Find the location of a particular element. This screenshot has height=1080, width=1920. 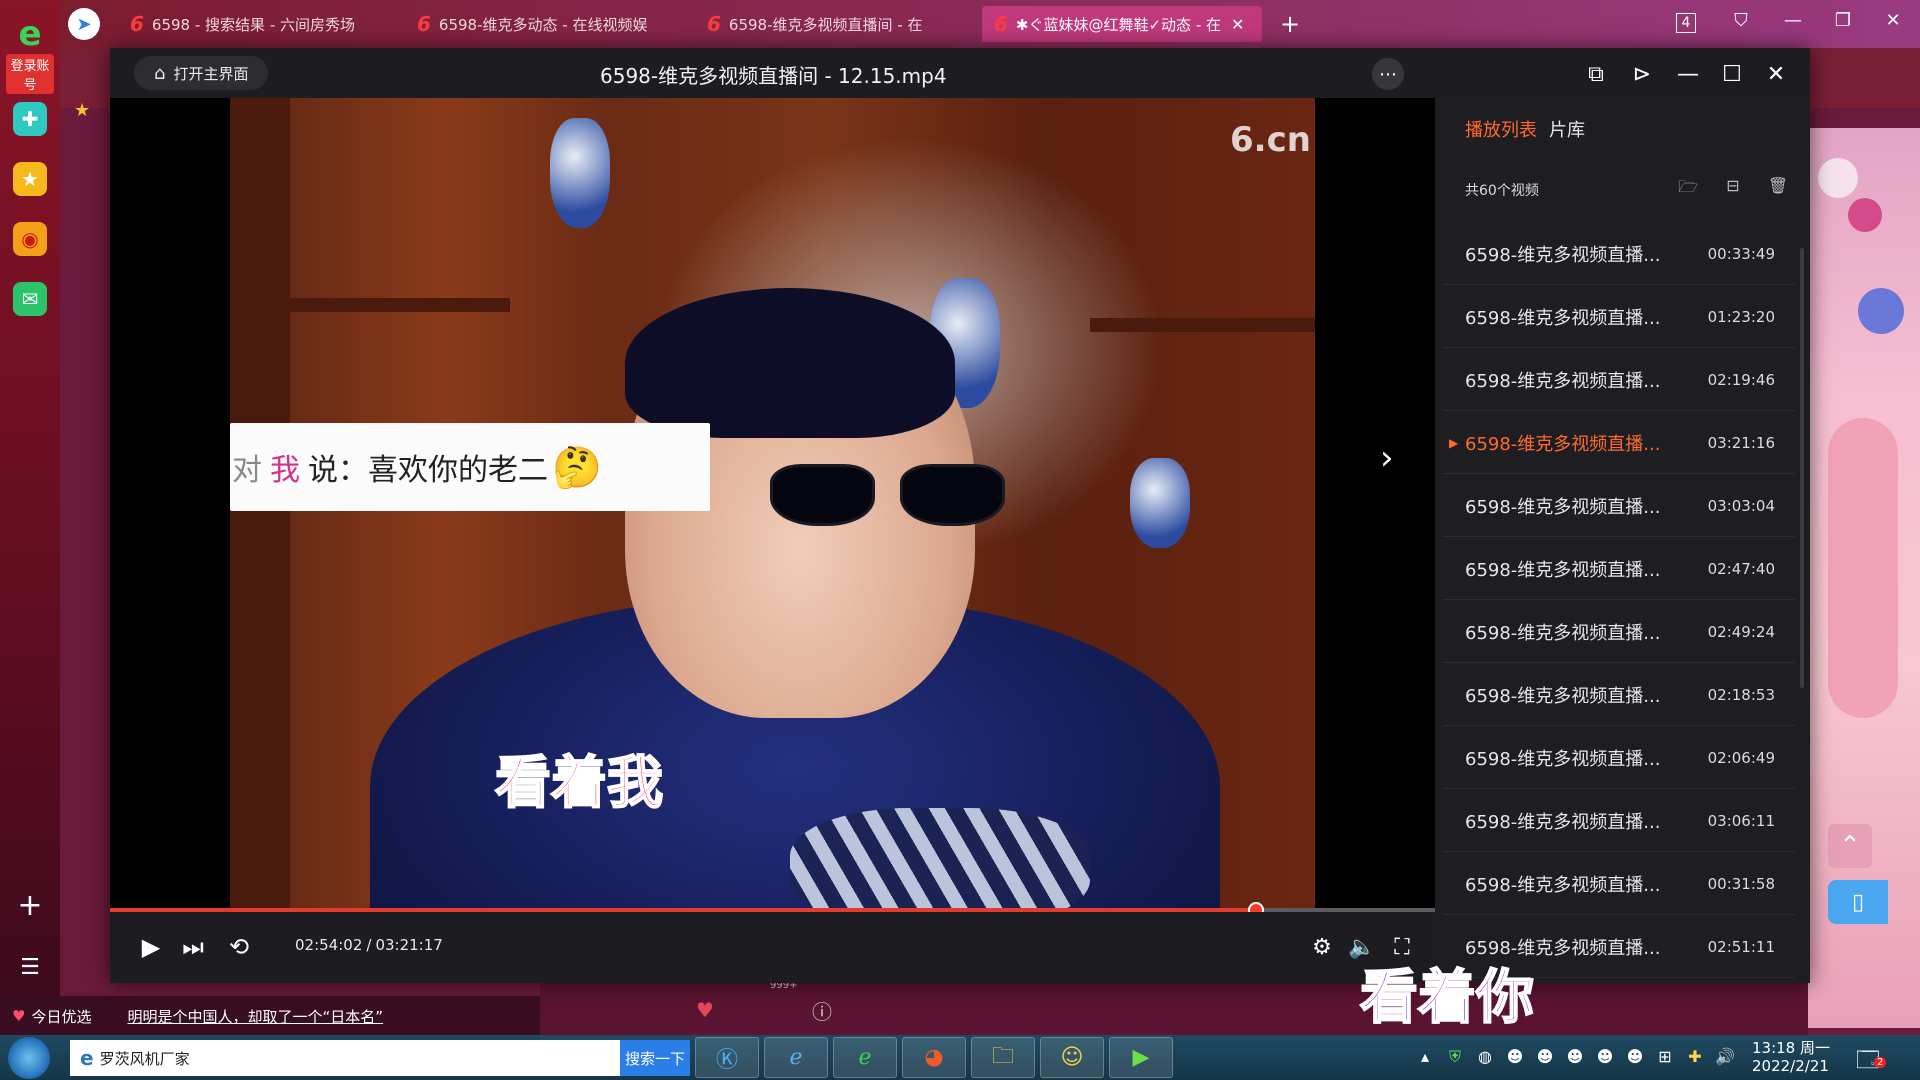

kugou-icon: Ⓚ is located at coordinates (727, 1057).